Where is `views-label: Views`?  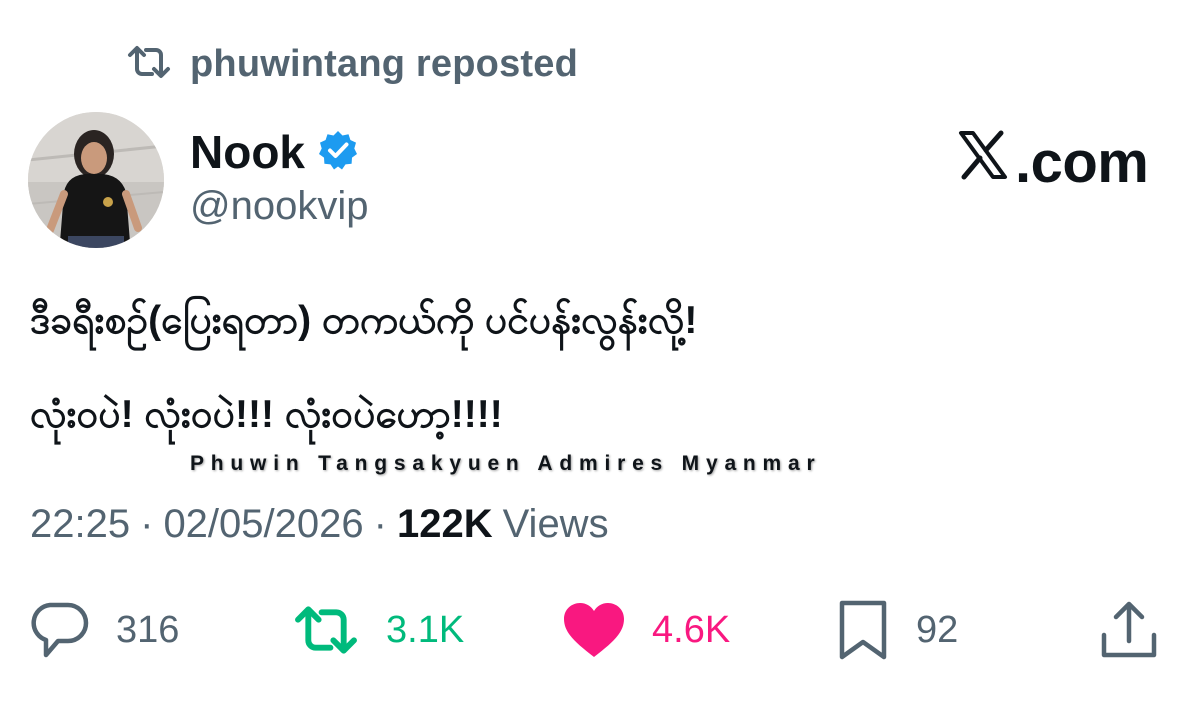
views-label: Views is located at coordinates (555, 524).